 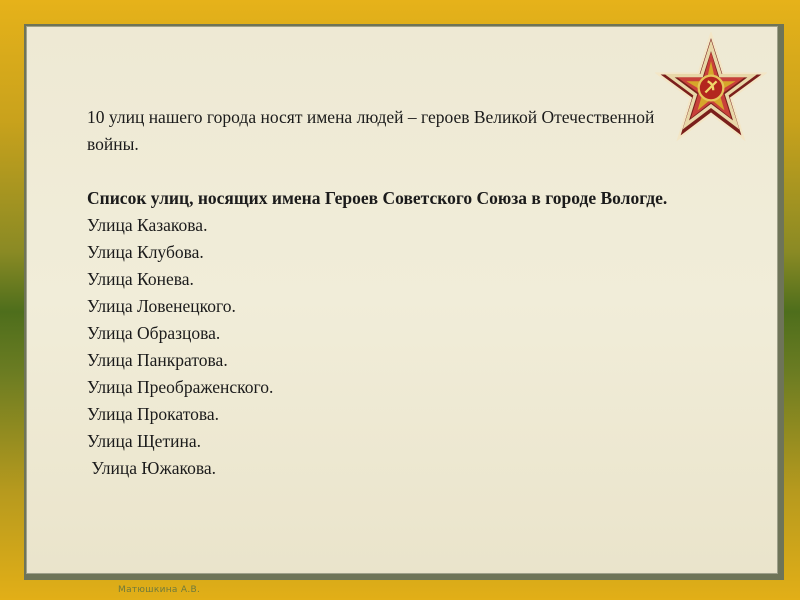 I want to click on list-item: Улица Клубова., so click(x=145, y=252).